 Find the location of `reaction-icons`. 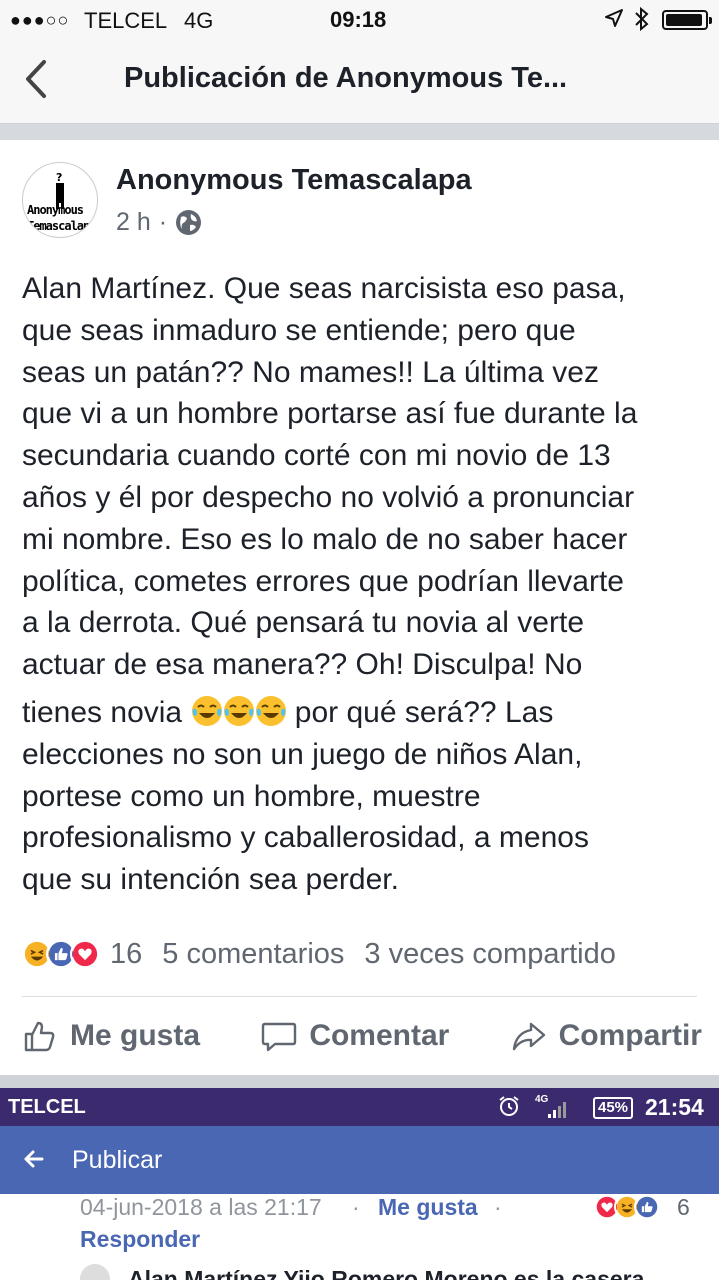

reaction-icons is located at coordinates (61, 954).